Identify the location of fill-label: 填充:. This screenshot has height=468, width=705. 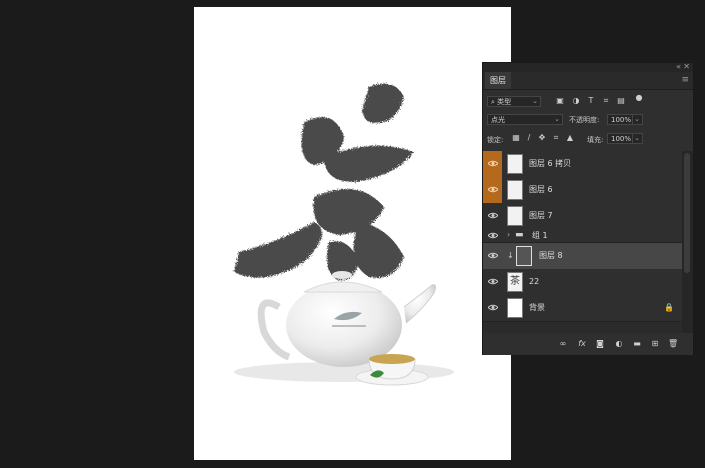
(595, 140).